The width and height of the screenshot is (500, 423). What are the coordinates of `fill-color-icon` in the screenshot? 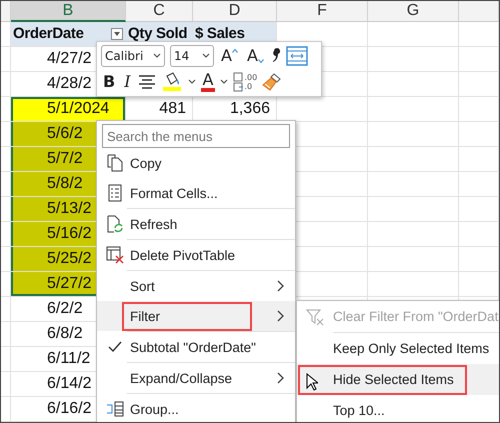 It's located at (171, 82).